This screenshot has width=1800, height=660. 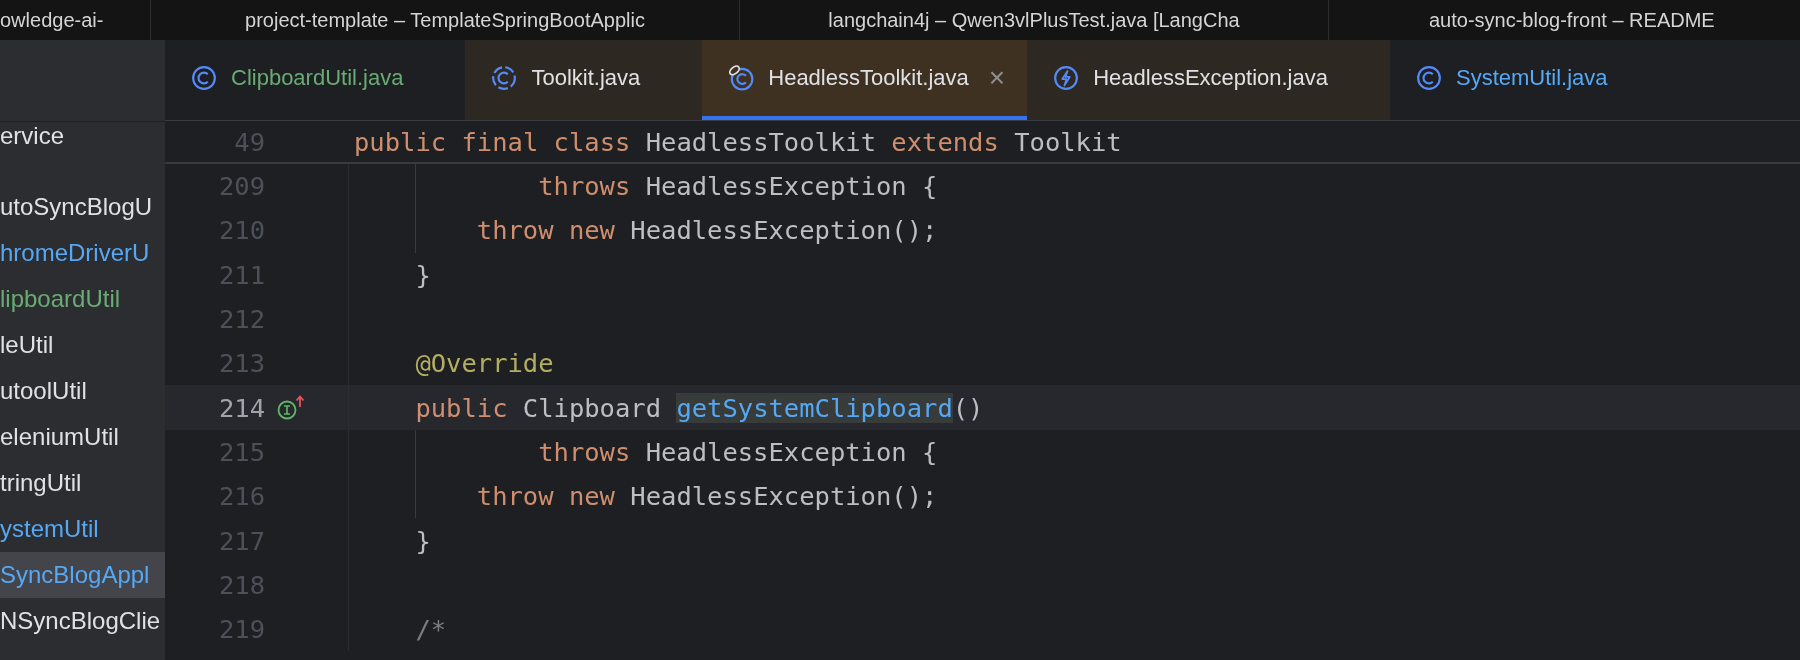 What do you see at coordinates (82, 529) in the screenshot?
I see `project-tree-item: ystemUtil` at bounding box center [82, 529].